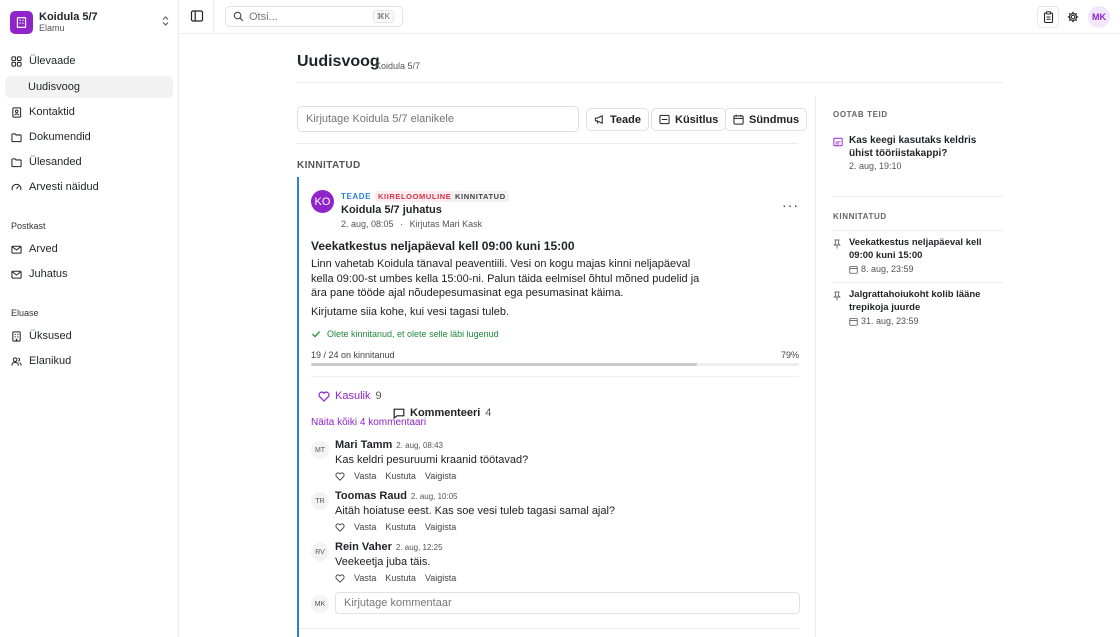  What do you see at coordinates (350, 396) in the screenshot?
I see `helpful-button: Kasulik 9` at bounding box center [350, 396].